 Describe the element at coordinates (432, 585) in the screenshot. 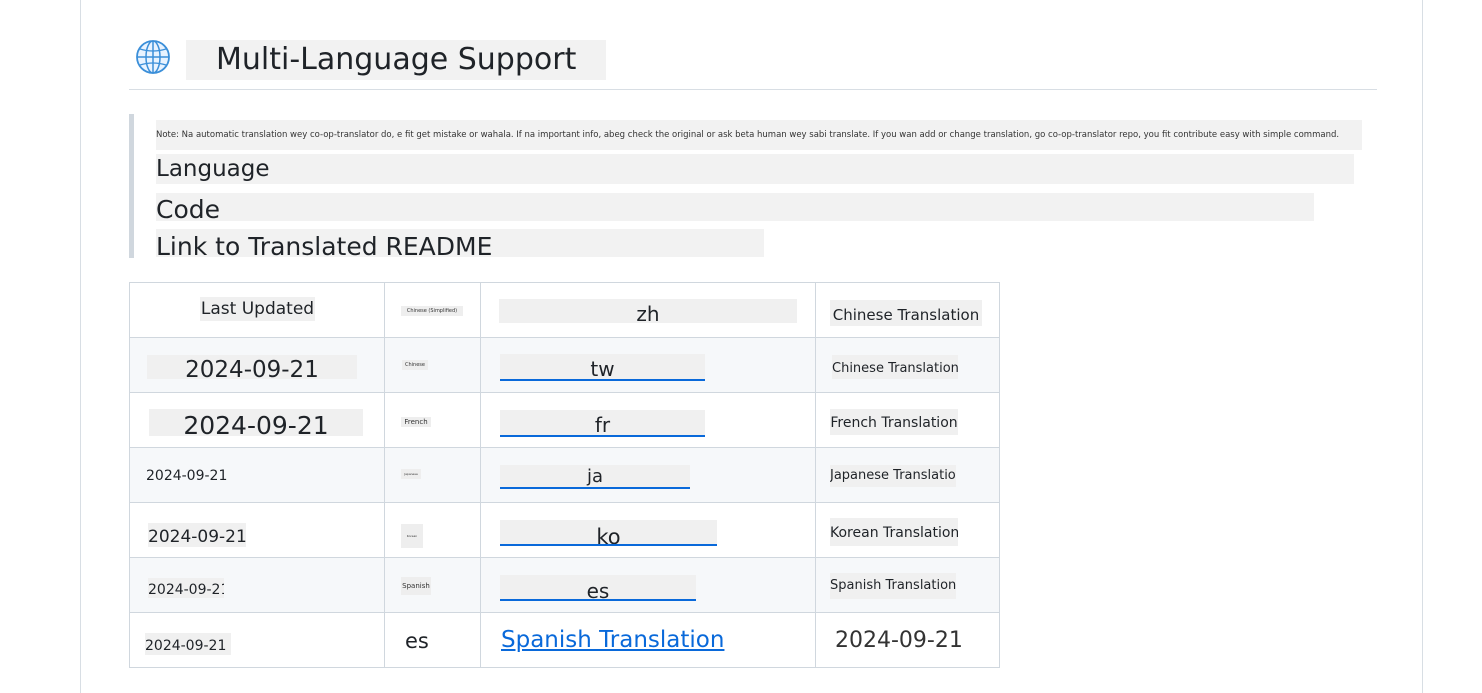

I see `table-cell: Spanish` at that location.